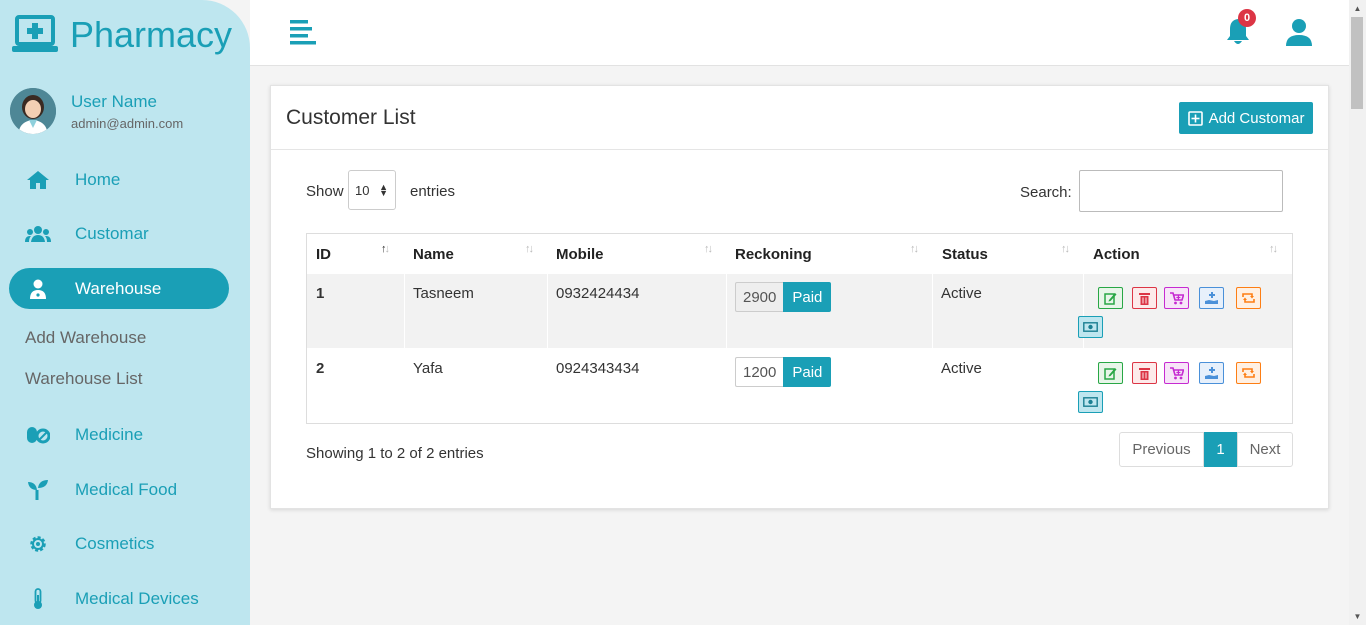 The image size is (1366, 625). I want to click on avatar, so click(33, 111).